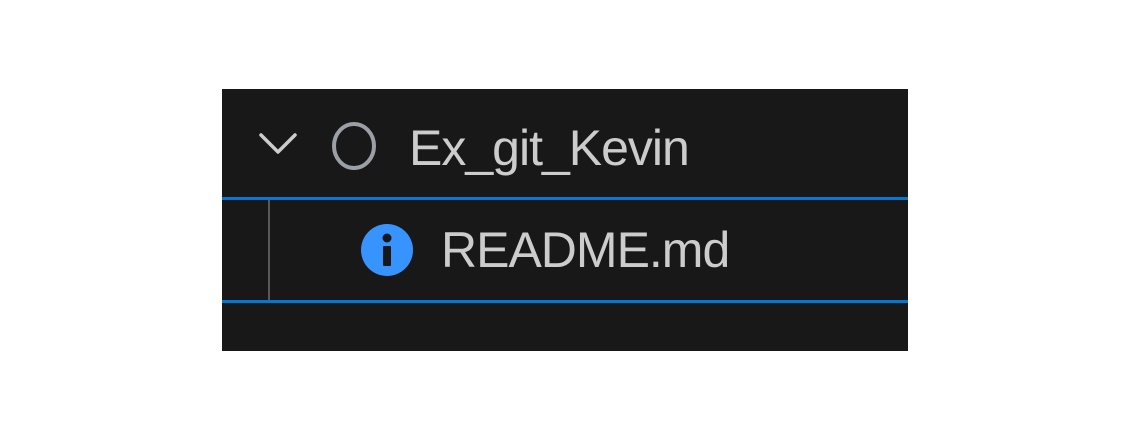 This screenshot has height=438, width=1144. Describe the element at coordinates (278, 144) in the screenshot. I see `chevron-down-icon` at that location.